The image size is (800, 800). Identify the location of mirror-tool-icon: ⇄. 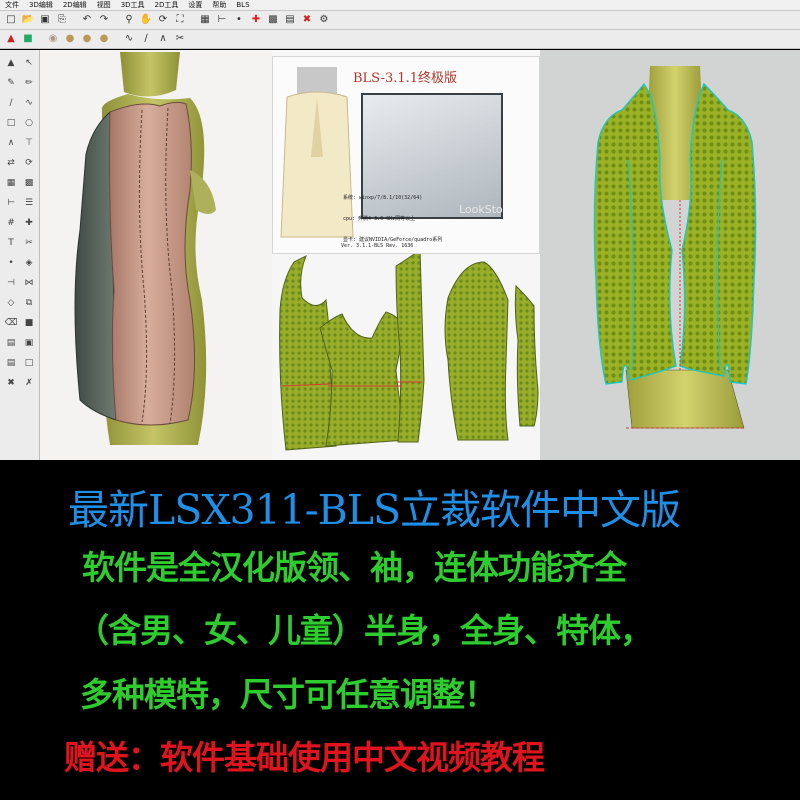
(11, 163).